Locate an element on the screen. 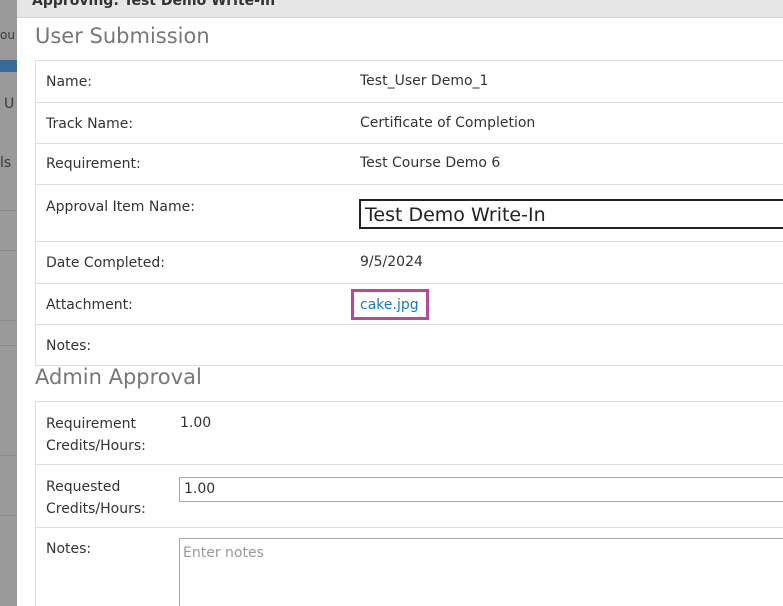  requested-credits-row: Requested Credits/Hours: 1.00 is located at coordinates (409, 496).